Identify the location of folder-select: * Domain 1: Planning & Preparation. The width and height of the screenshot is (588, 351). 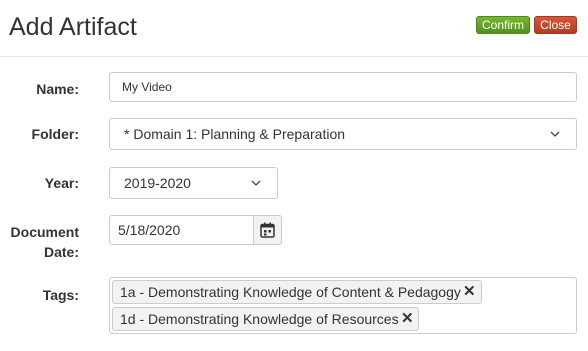
(343, 134).